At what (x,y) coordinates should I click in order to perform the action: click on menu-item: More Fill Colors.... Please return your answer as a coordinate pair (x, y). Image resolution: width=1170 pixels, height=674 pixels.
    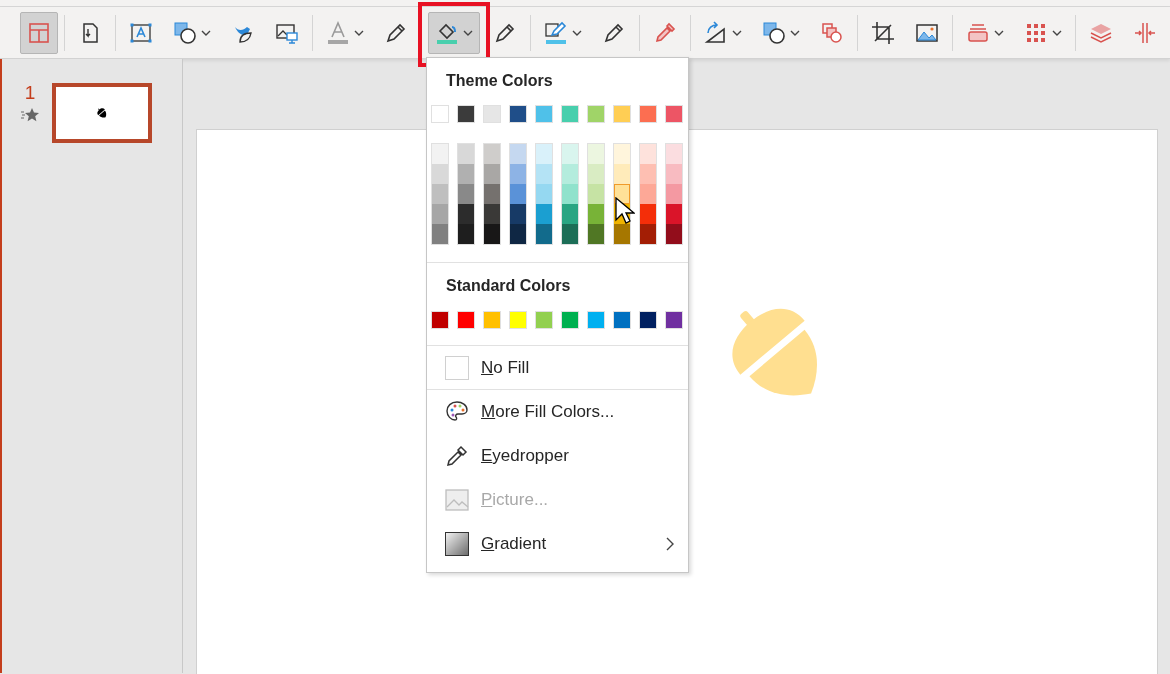
    Looking at the image, I should click on (557, 412).